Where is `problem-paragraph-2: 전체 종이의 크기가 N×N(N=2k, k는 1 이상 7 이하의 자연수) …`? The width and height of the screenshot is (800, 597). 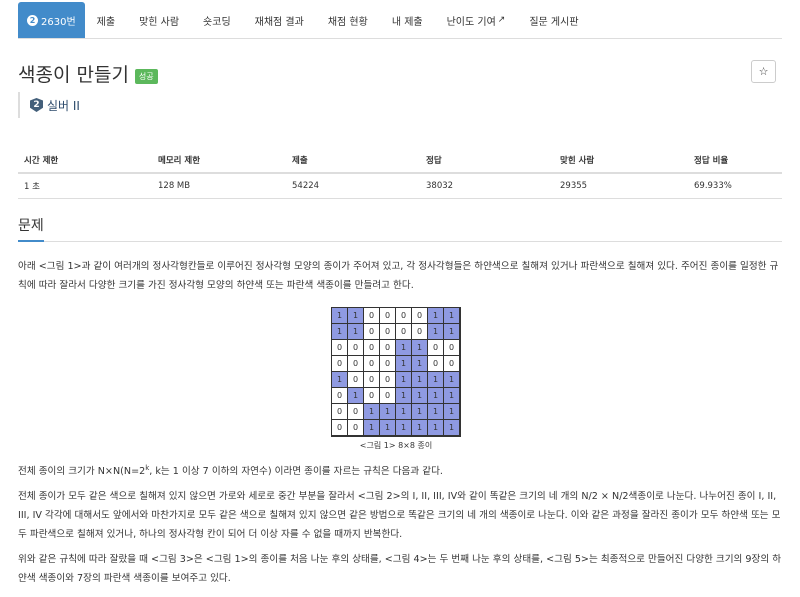 problem-paragraph-2: 전체 종이의 크기가 N×N(N=2k, k는 1 이상 7 이하의 자연수) … is located at coordinates (400, 470).